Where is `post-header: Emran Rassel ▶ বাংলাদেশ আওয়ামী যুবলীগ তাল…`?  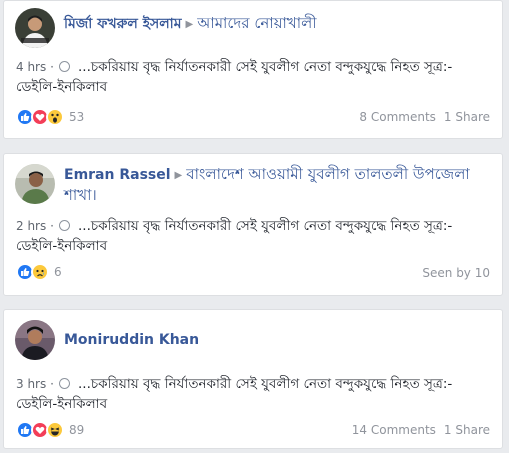 post-header: Emran Rassel ▶ বাংলাদেশ আওয়ামী যুবলীগ তাল… is located at coordinates (278, 185).